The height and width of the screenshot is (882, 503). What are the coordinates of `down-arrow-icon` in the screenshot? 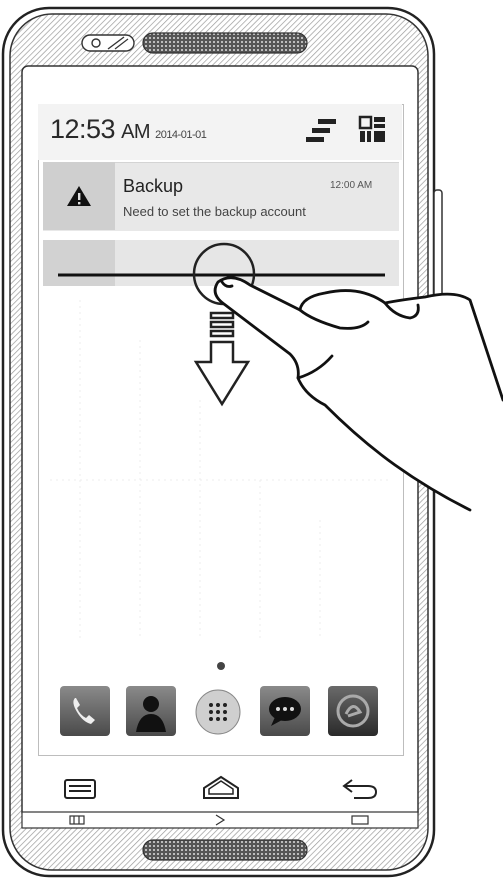 It's located at (222, 359).